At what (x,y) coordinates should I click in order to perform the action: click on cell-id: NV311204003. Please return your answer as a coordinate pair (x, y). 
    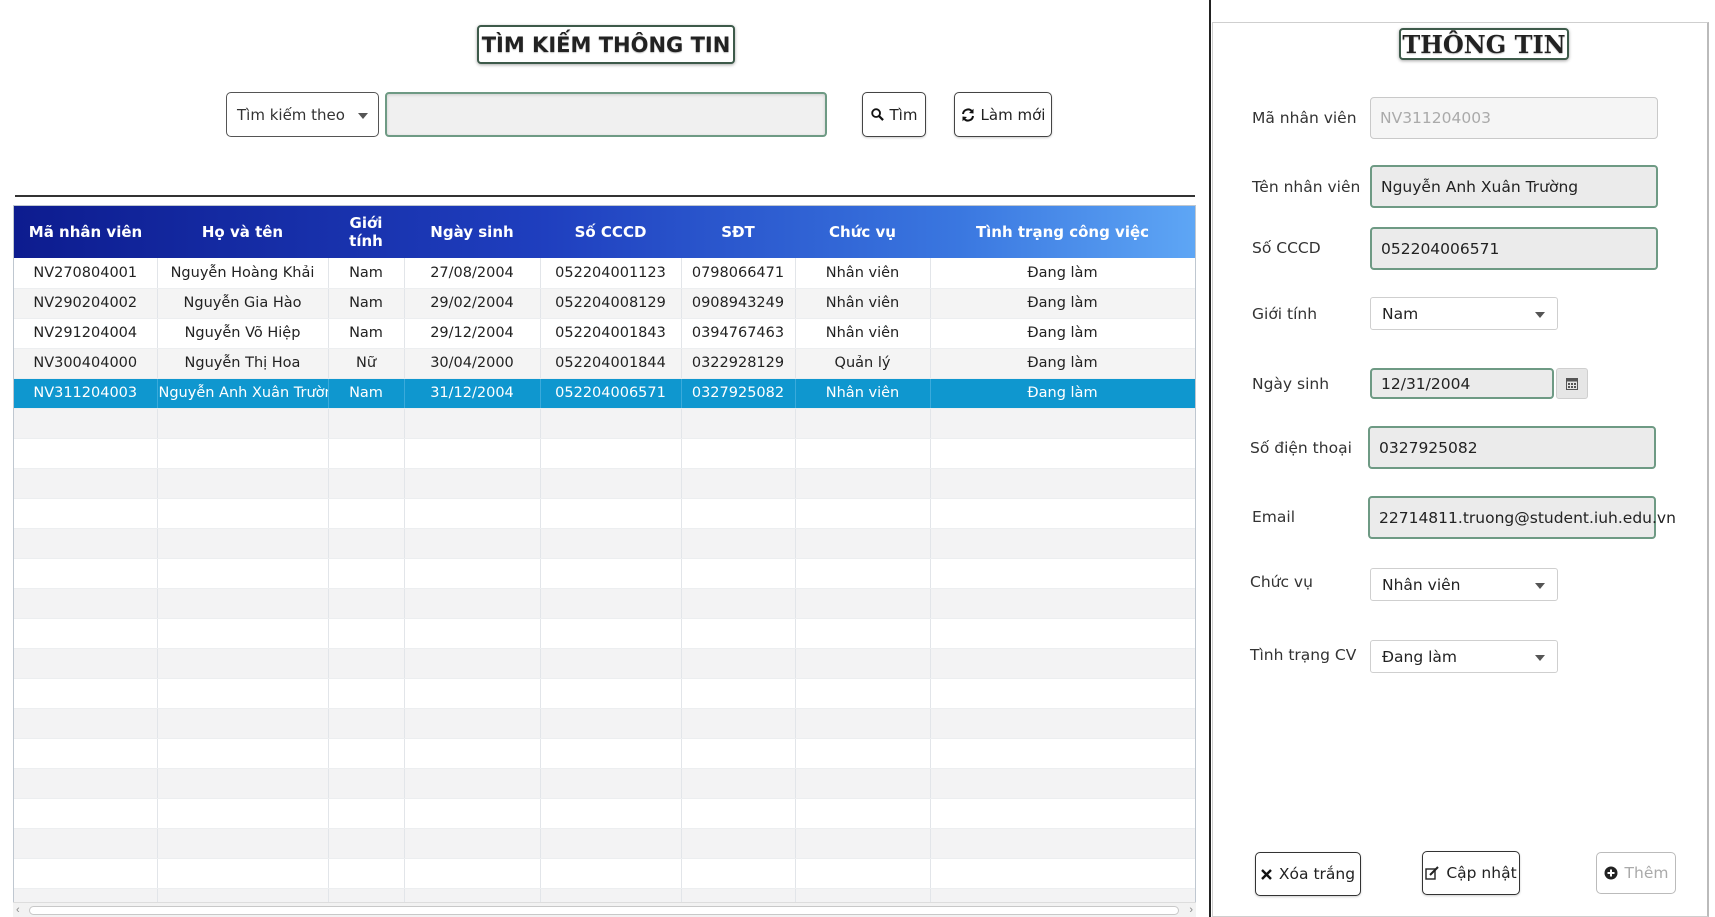
    Looking at the image, I should click on (86, 393).